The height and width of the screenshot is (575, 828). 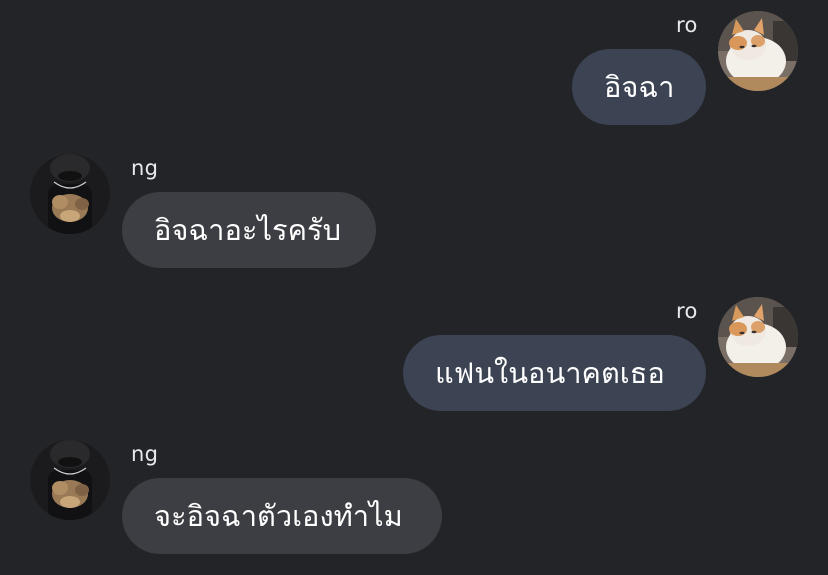 I want to click on message-bubble-incoming: อิจฉาอะไรครับ, so click(x=249, y=230).